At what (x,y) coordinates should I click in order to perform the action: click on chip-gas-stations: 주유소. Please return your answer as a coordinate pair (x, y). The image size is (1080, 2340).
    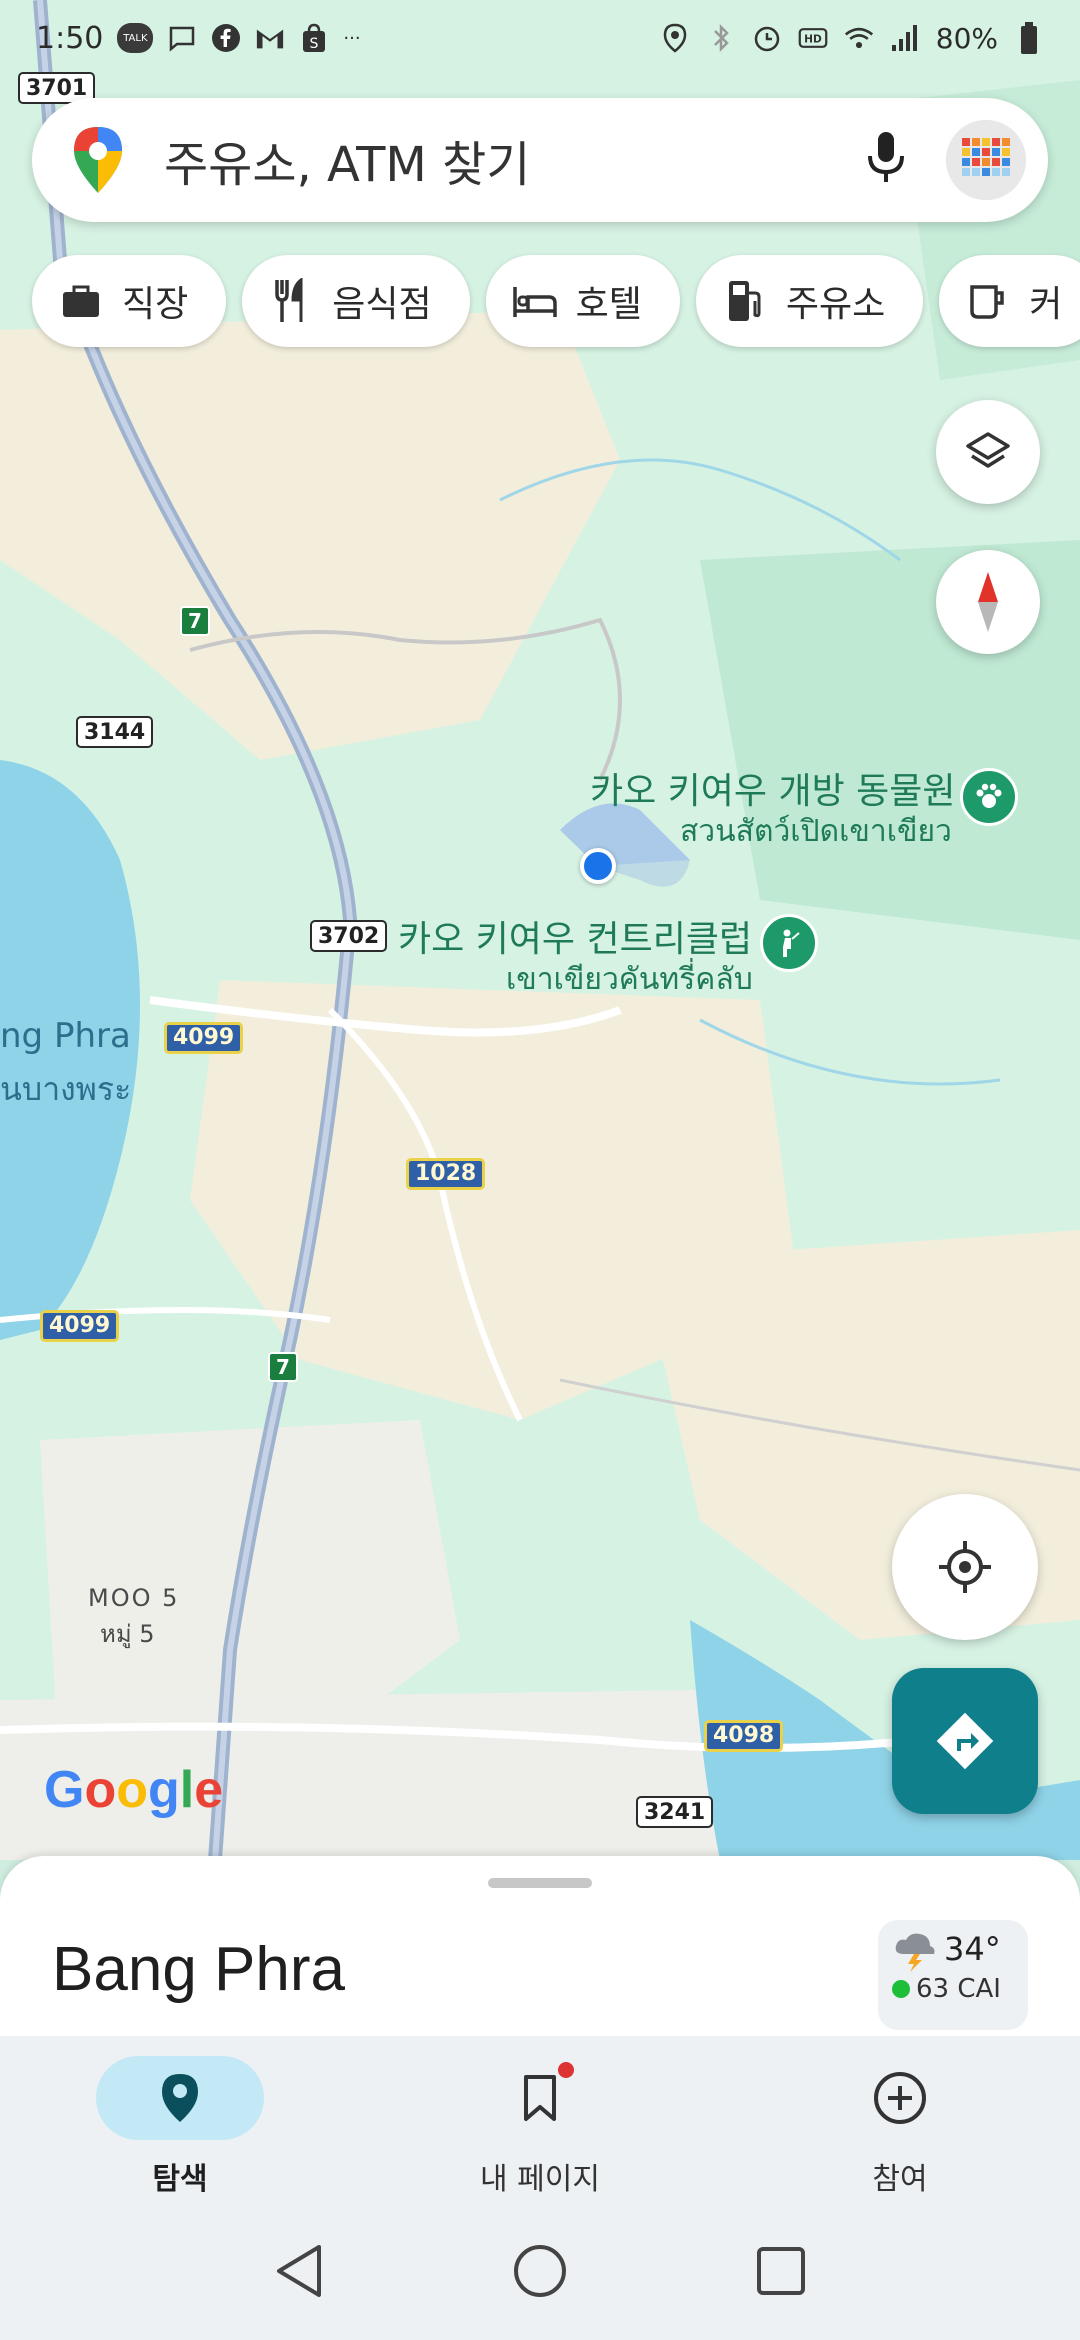
    Looking at the image, I should click on (809, 301).